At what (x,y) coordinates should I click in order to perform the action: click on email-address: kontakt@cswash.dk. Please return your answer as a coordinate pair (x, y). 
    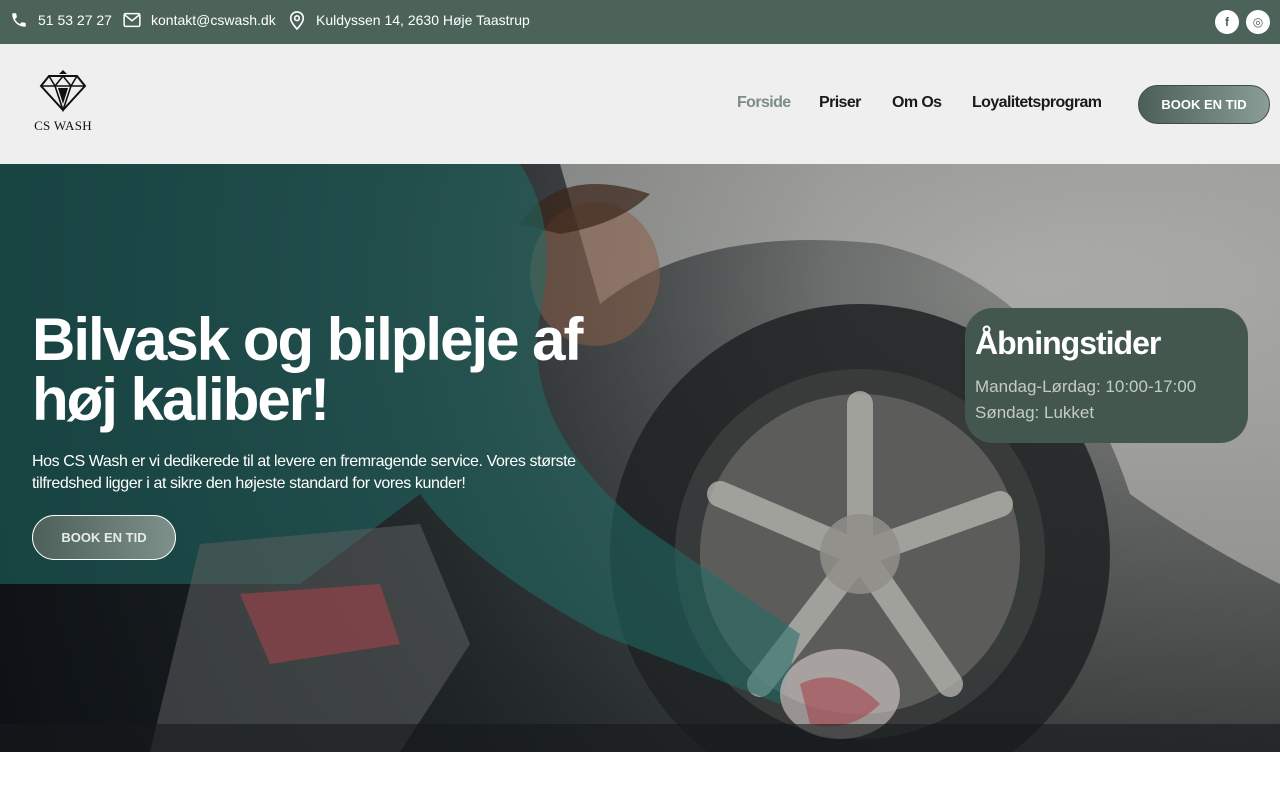
    Looking at the image, I should click on (213, 20).